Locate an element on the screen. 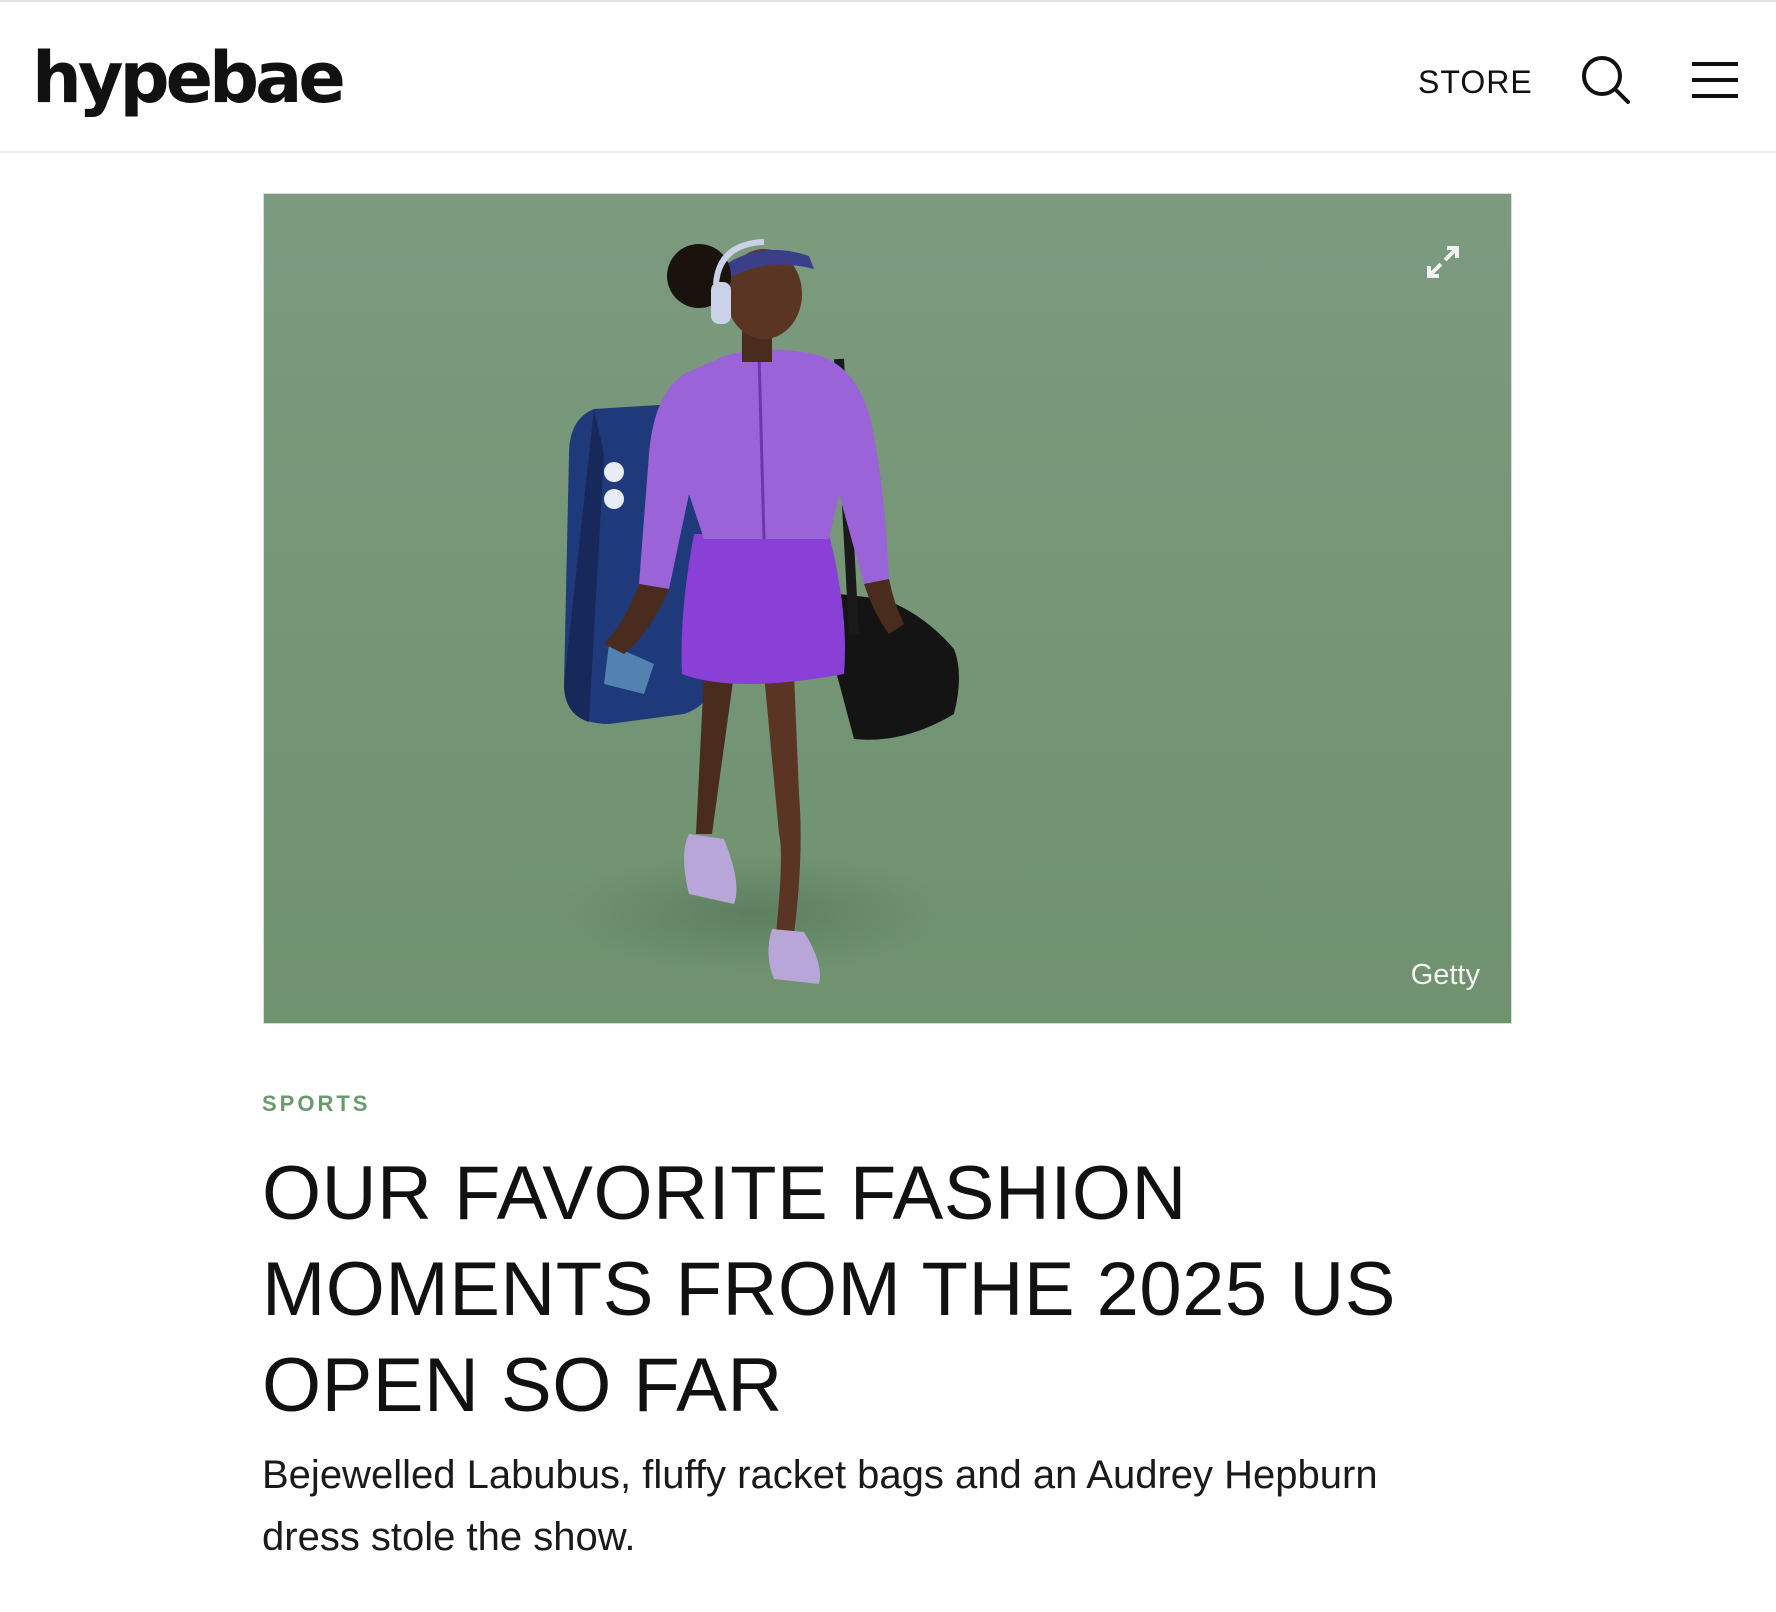 This screenshot has height=1612, width=1776. search-button is located at coordinates (1606, 80).